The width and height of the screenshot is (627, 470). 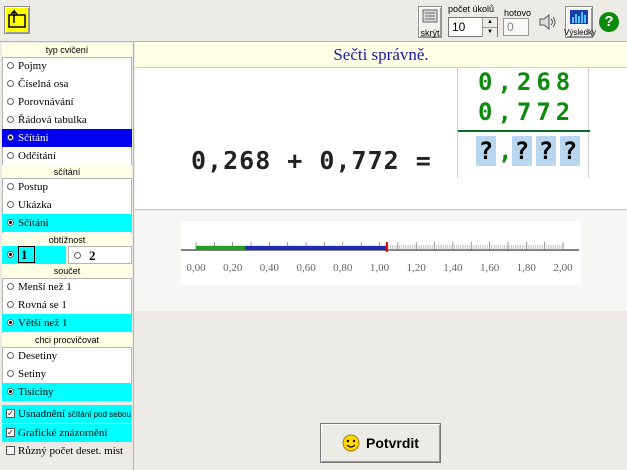 What do you see at coordinates (471, 9) in the screenshot?
I see `task-count-label: počet úkolů` at bounding box center [471, 9].